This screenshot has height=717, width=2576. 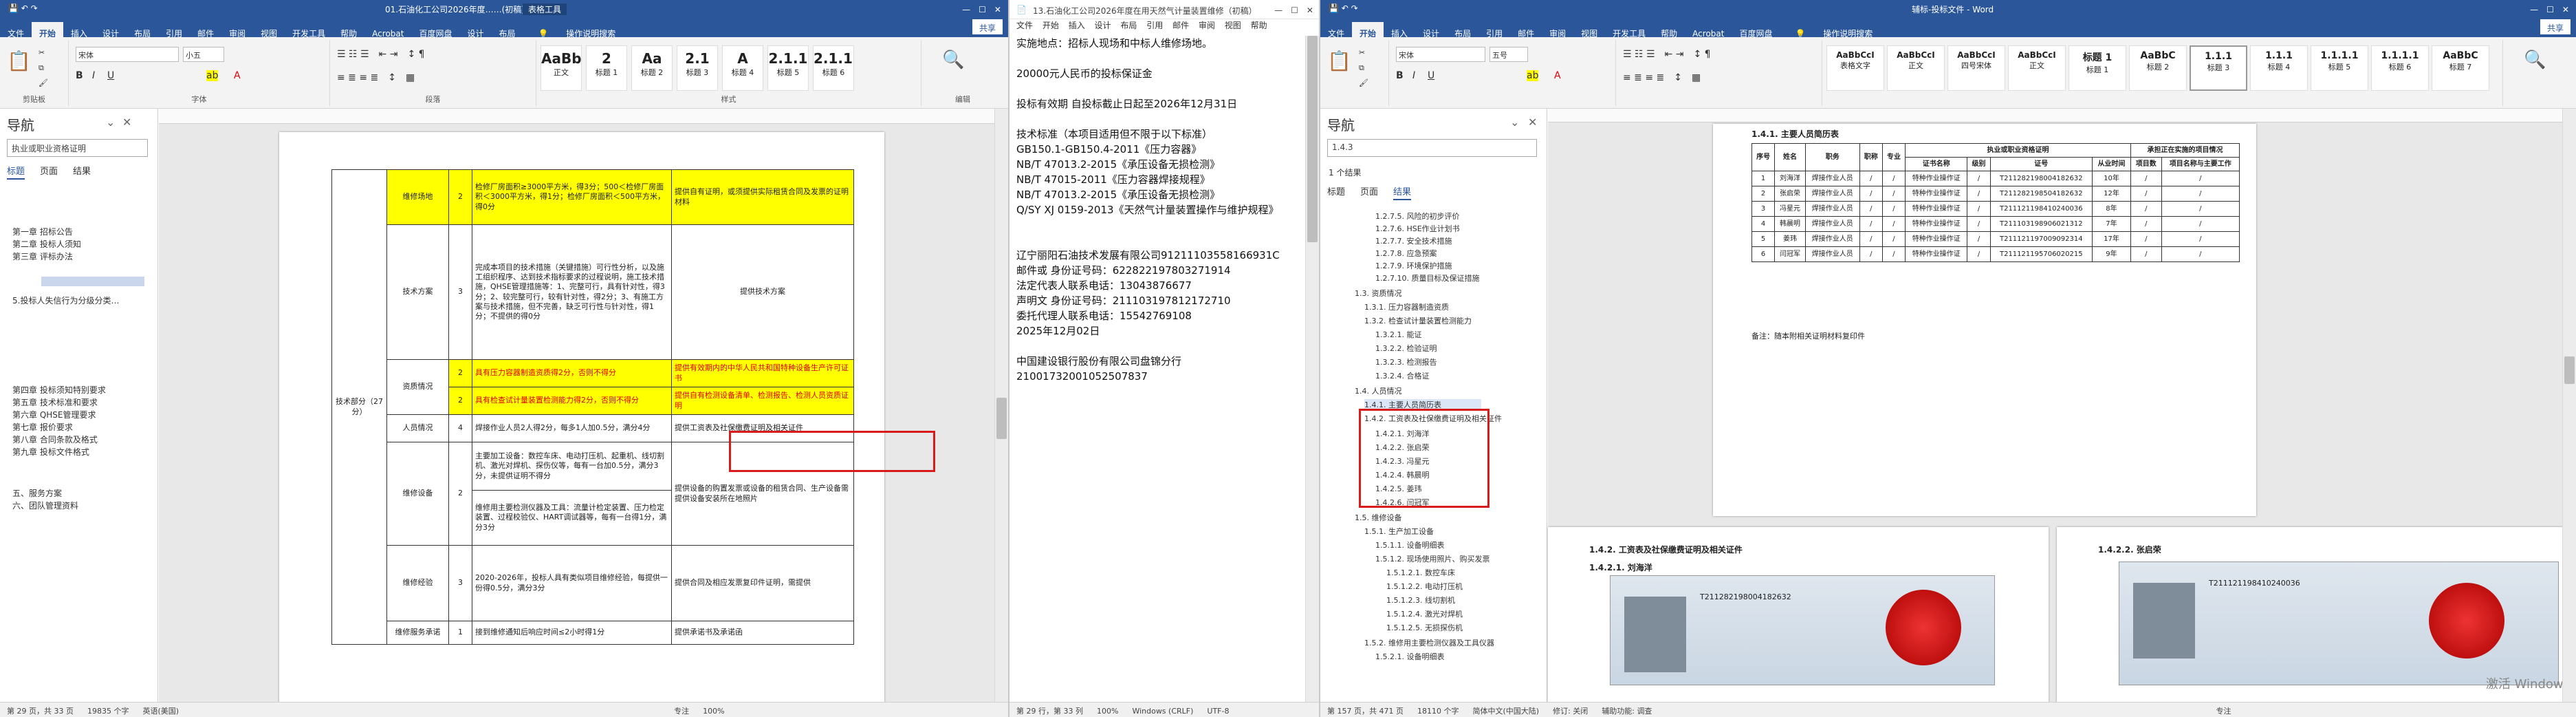 What do you see at coordinates (1425, 627) in the screenshot?
I see `nav-tree-item: 1.5.1.2.5. 无损探伤机` at bounding box center [1425, 627].